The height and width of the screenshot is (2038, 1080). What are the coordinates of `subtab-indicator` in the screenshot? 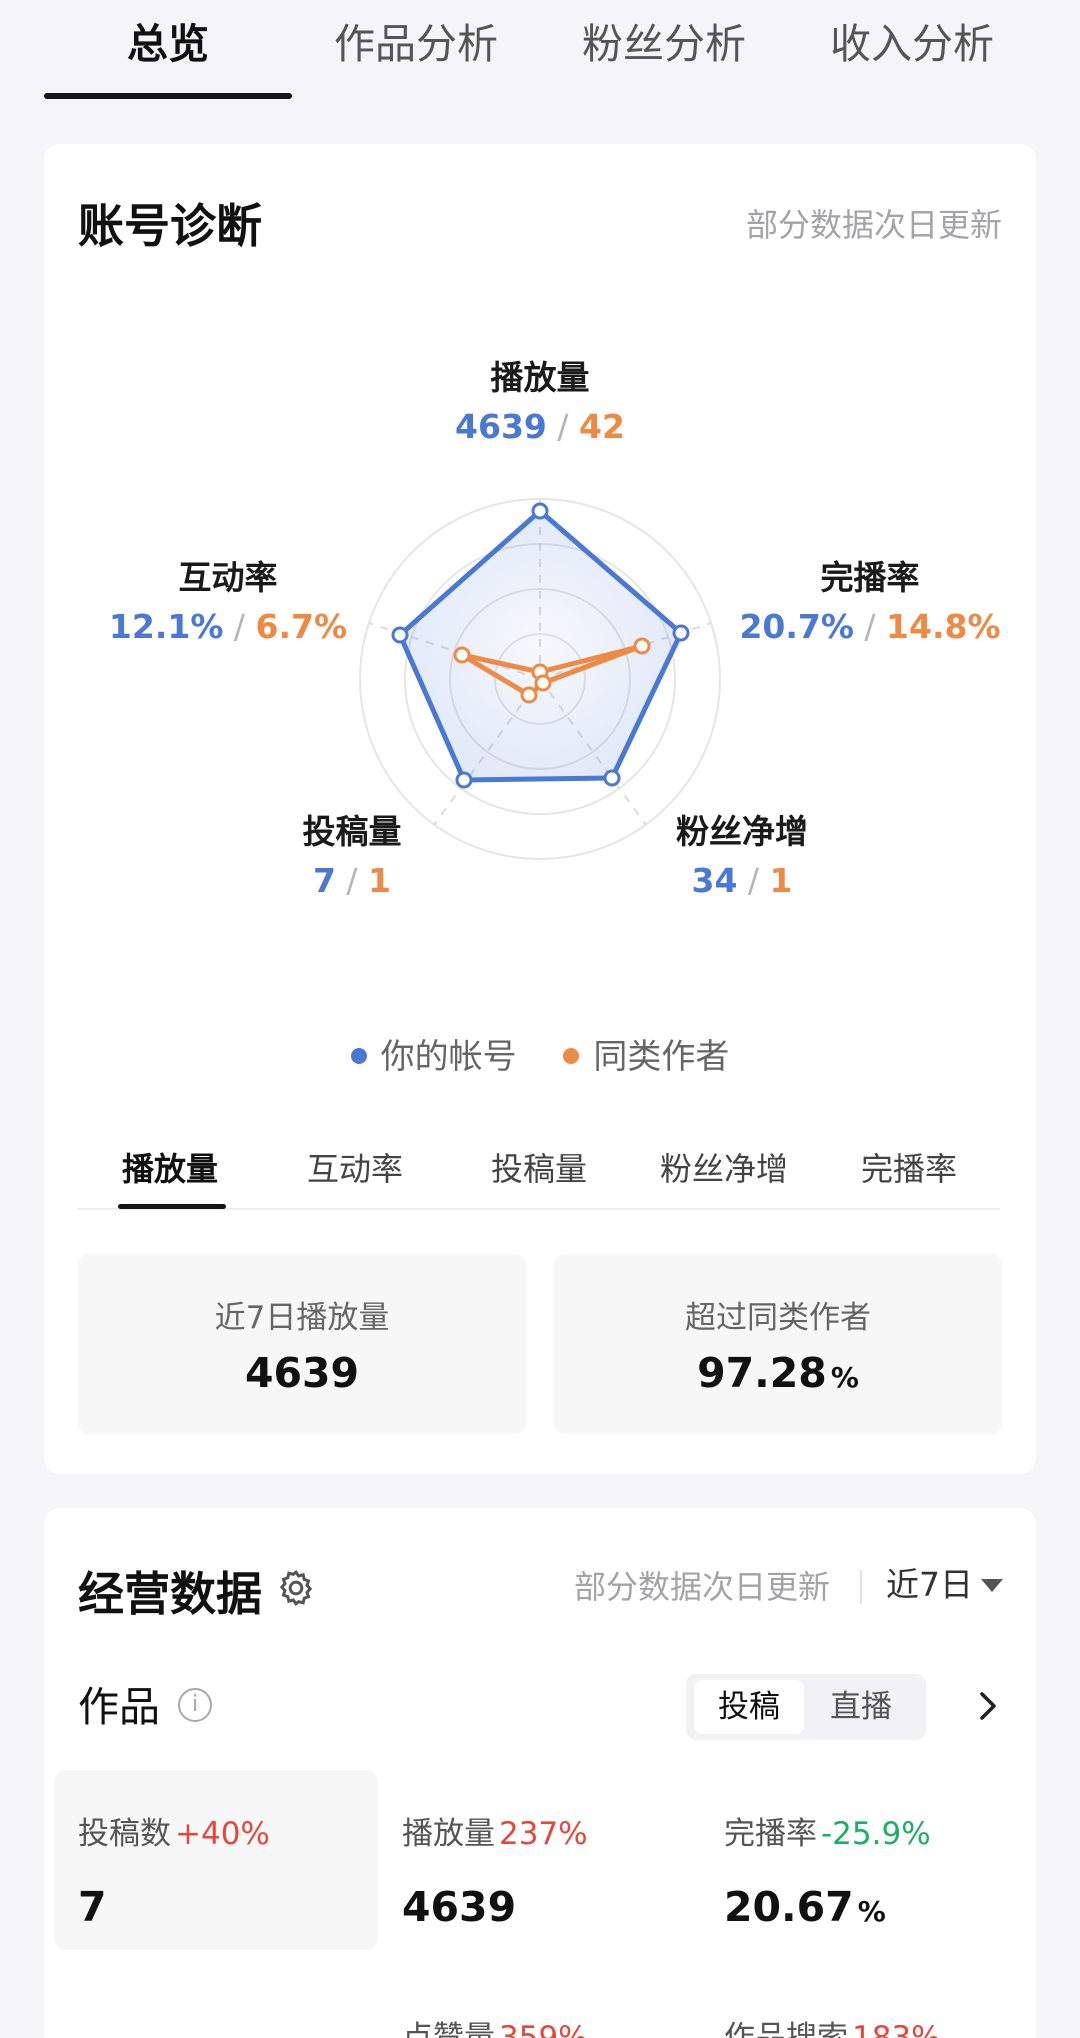 It's located at (172, 1206).